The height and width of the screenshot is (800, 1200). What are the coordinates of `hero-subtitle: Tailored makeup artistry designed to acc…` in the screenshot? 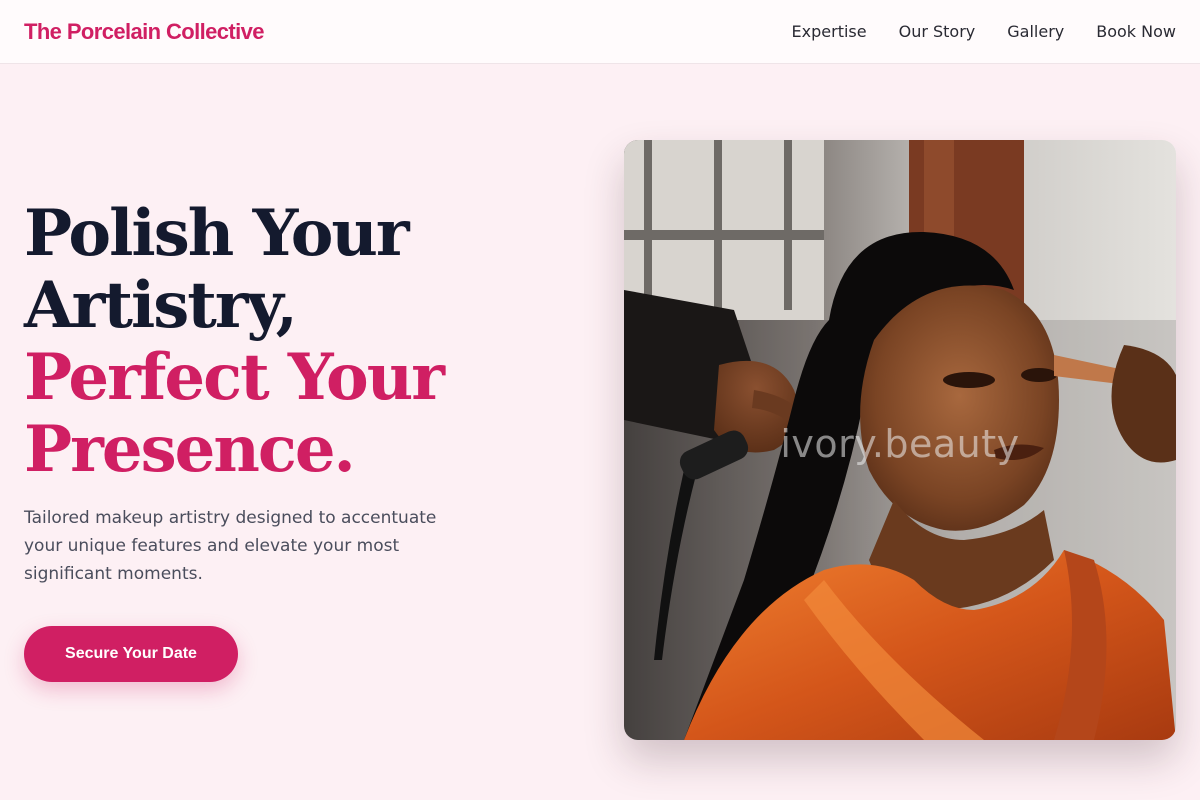 It's located at (230, 546).